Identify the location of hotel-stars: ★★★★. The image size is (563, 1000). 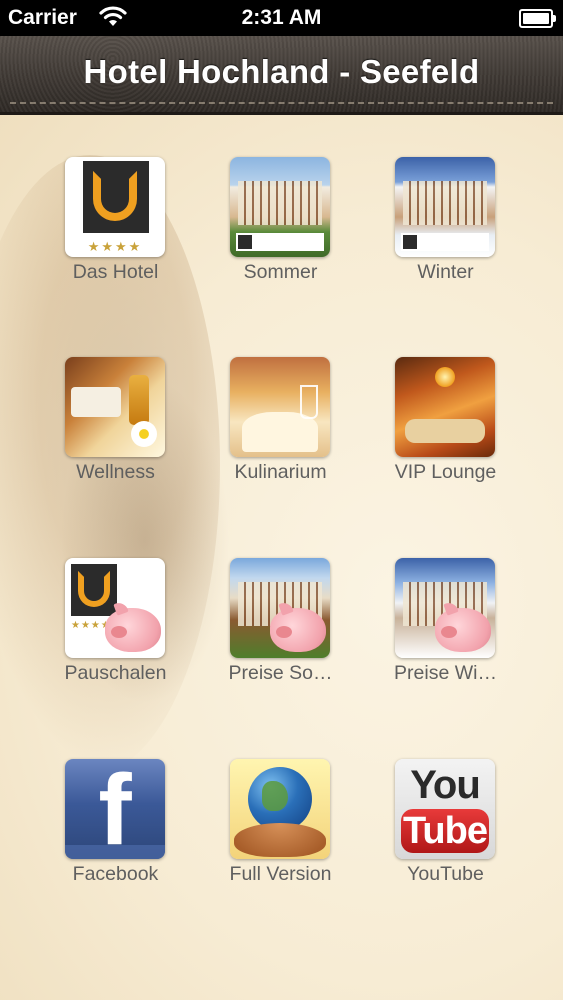
(115, 246).